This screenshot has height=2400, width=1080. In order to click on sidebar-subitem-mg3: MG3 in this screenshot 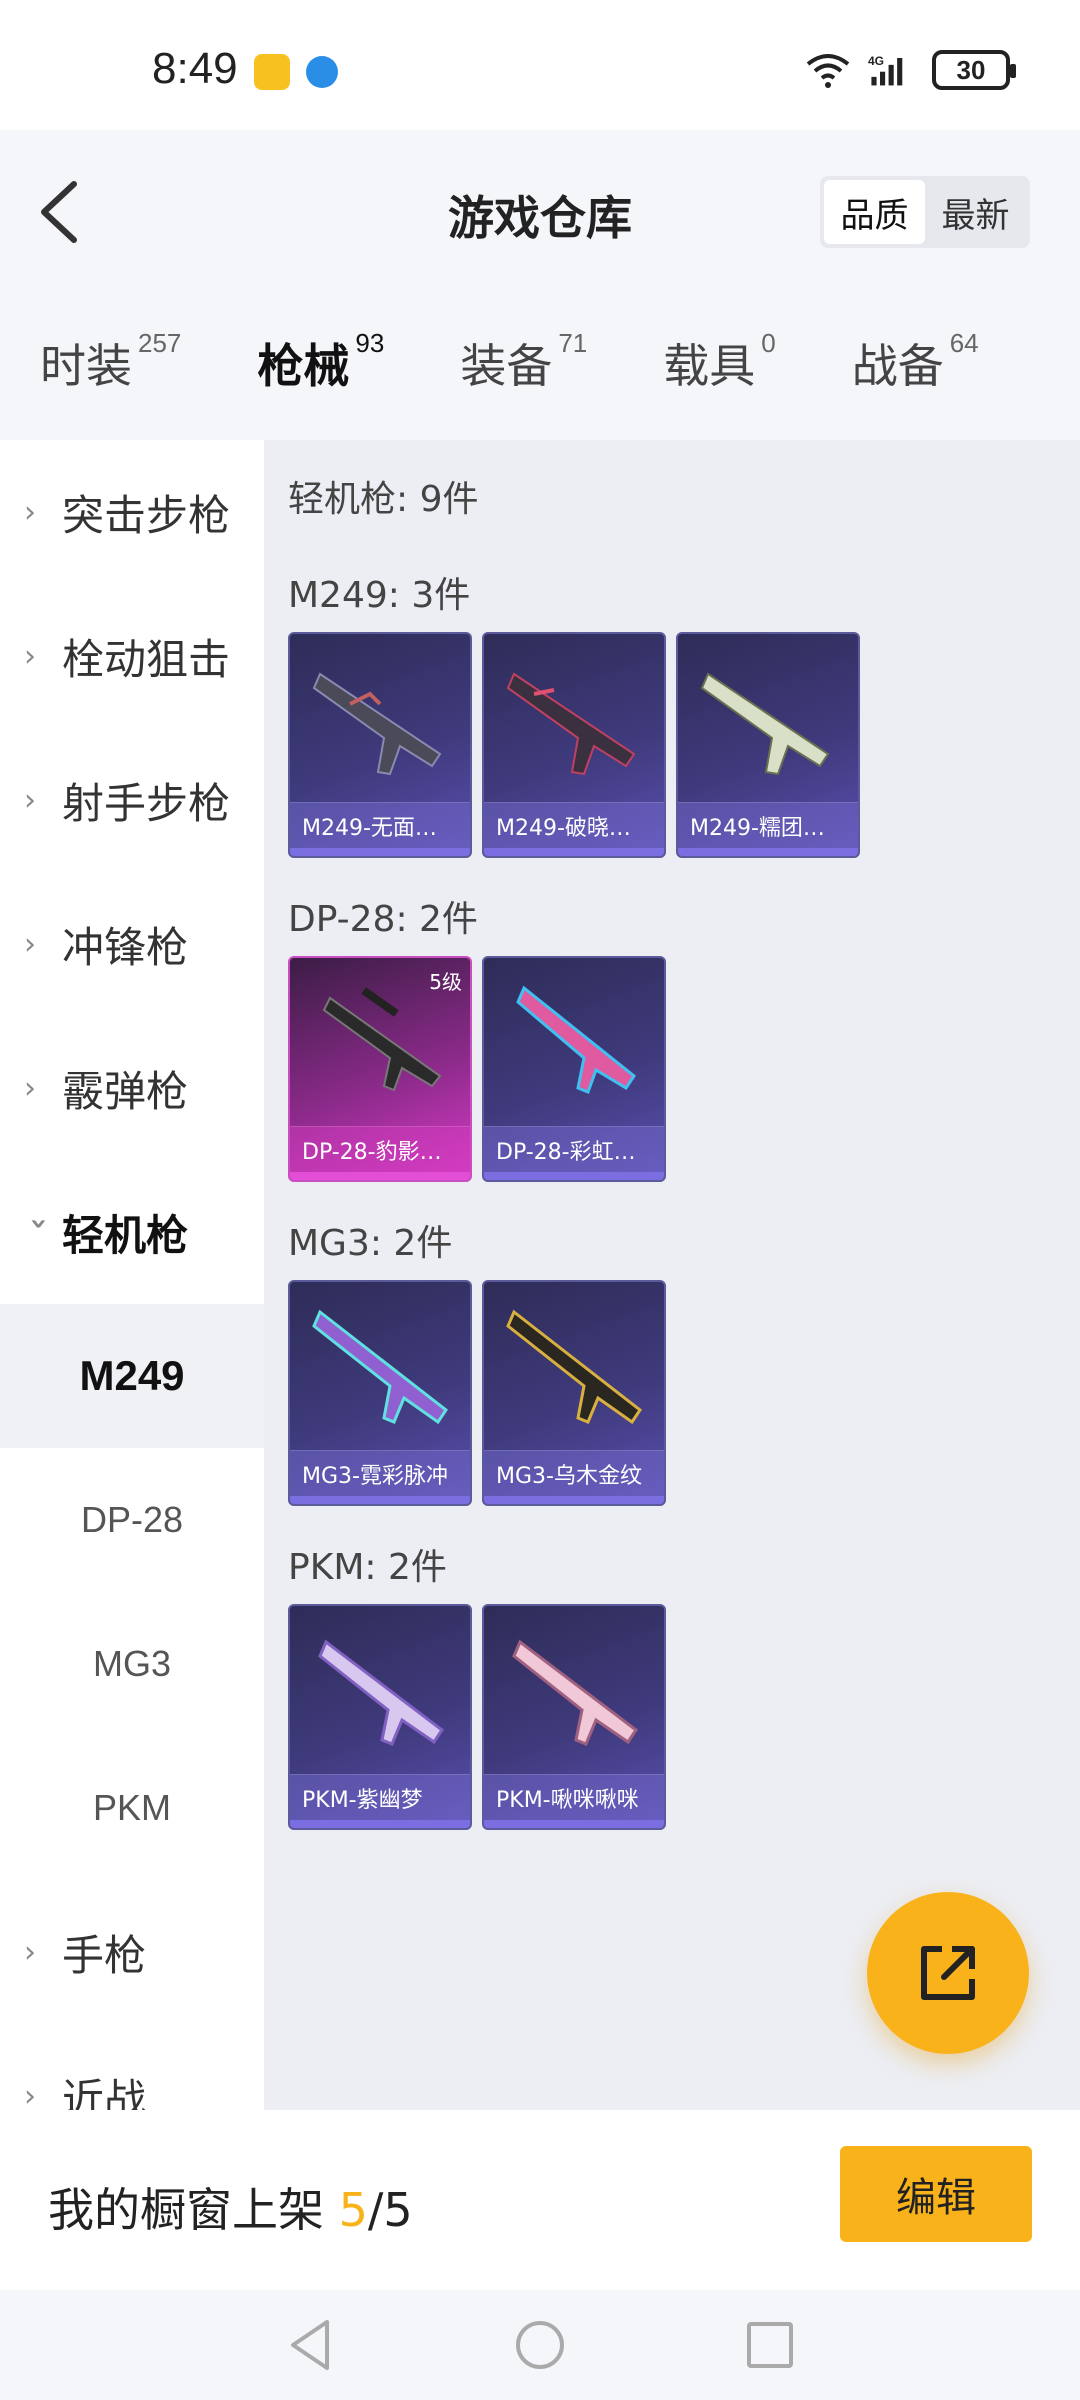, I will do `click(132, 1664)`.